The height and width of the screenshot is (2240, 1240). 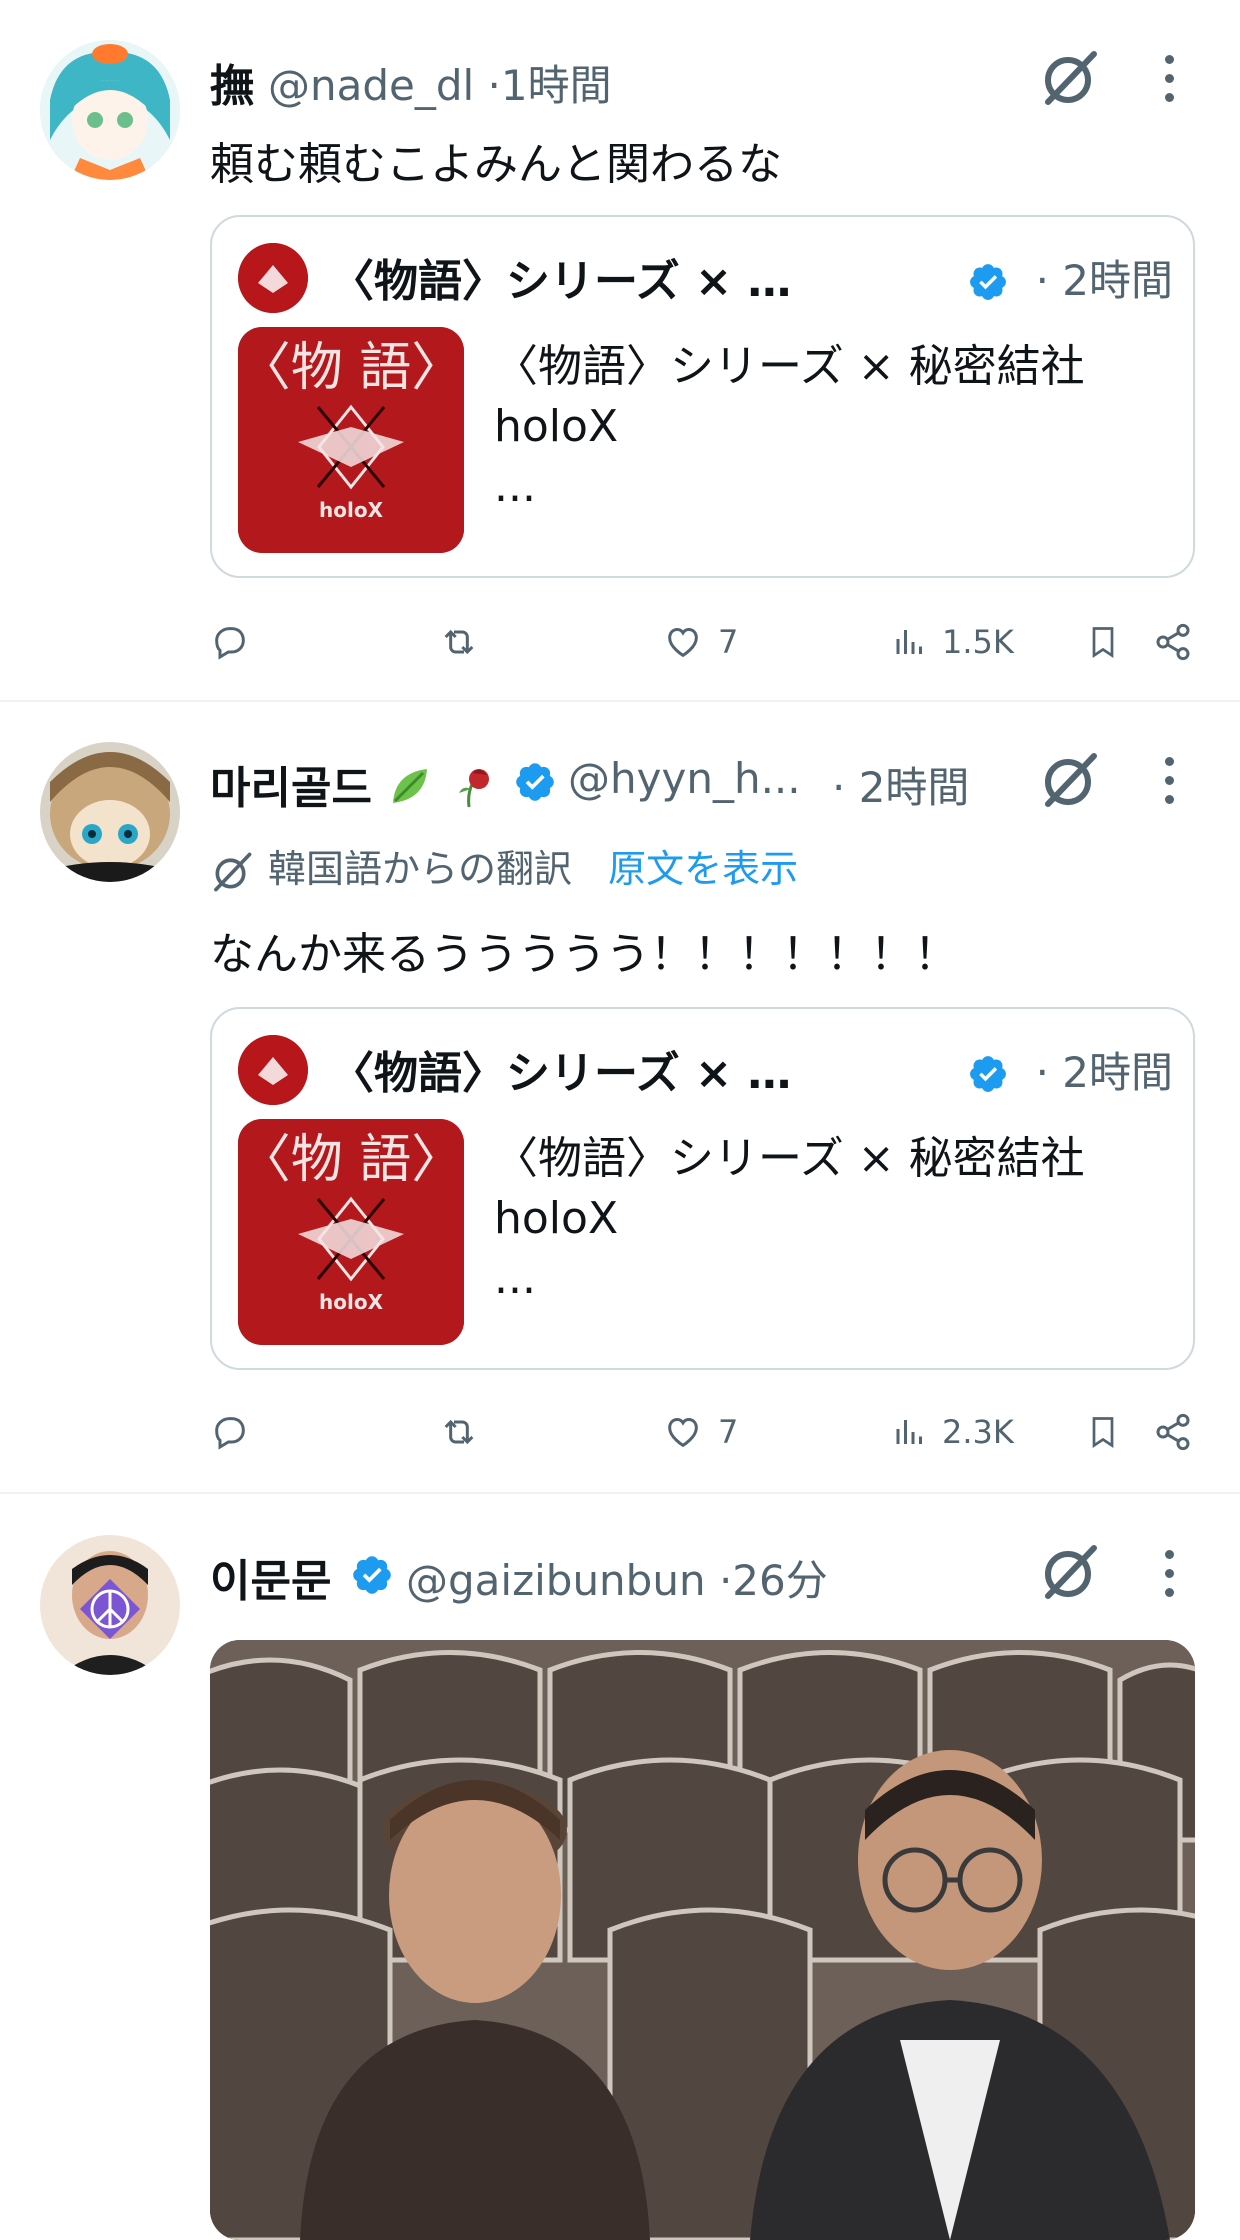 I want to click on timestamp: 26分, so click(x=779, y=1580).